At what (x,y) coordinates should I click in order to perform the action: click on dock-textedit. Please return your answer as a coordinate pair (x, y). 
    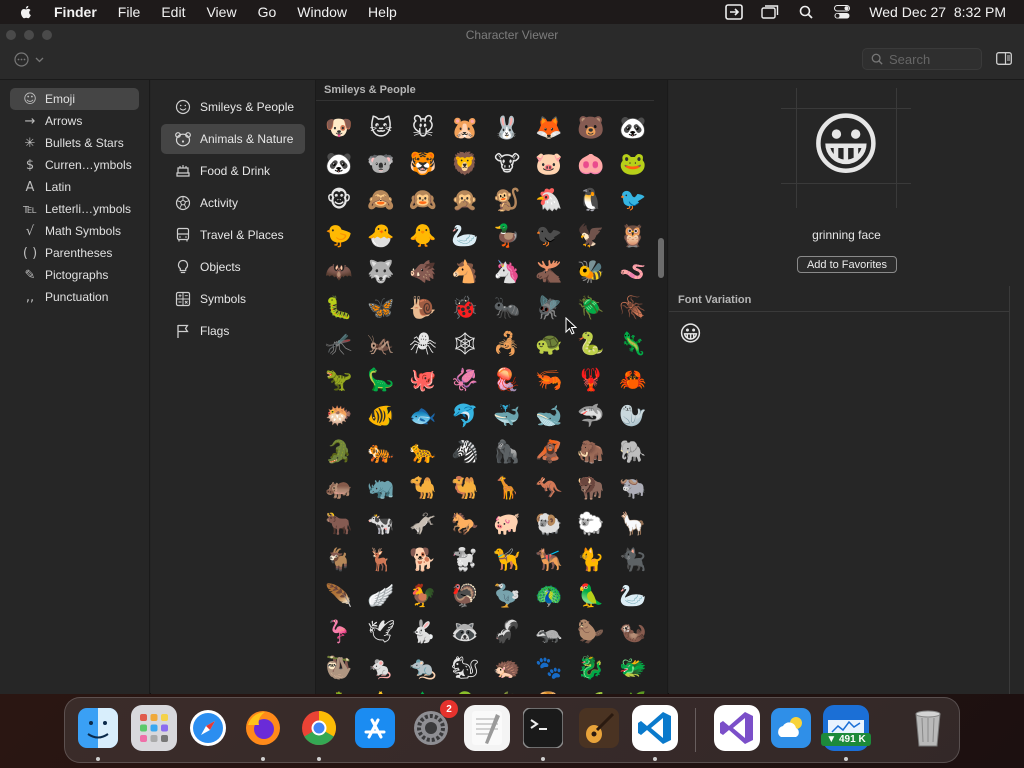
    Looking at the image, I should click on (487, 728).